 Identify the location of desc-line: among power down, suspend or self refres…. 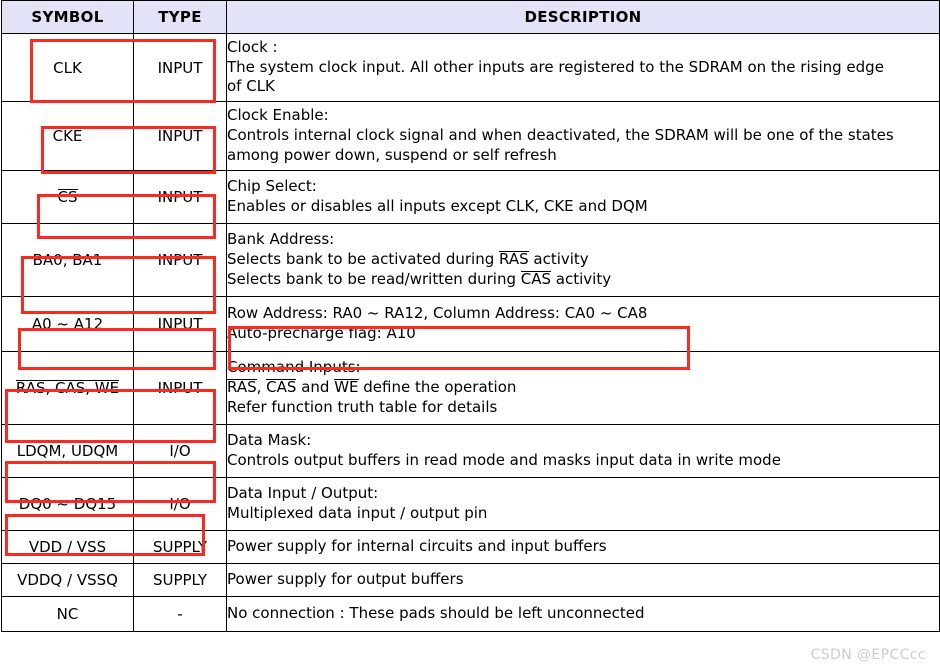
(392, 154).